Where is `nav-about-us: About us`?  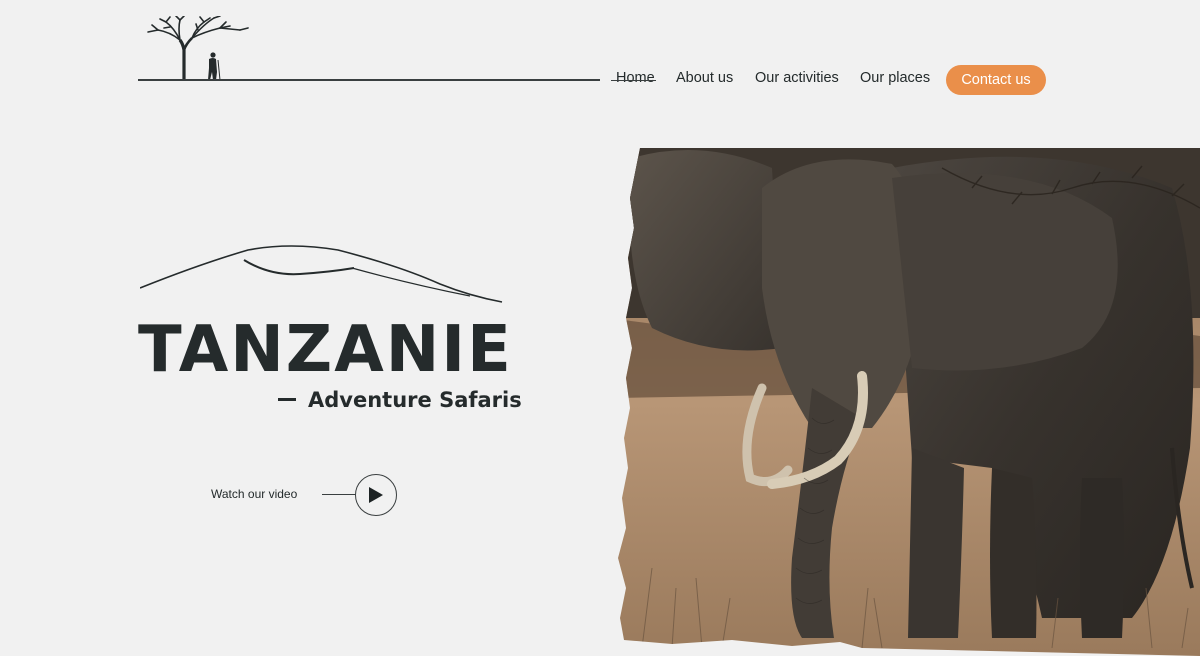
nav-about-us: About us is located at coordinates (704, 78).